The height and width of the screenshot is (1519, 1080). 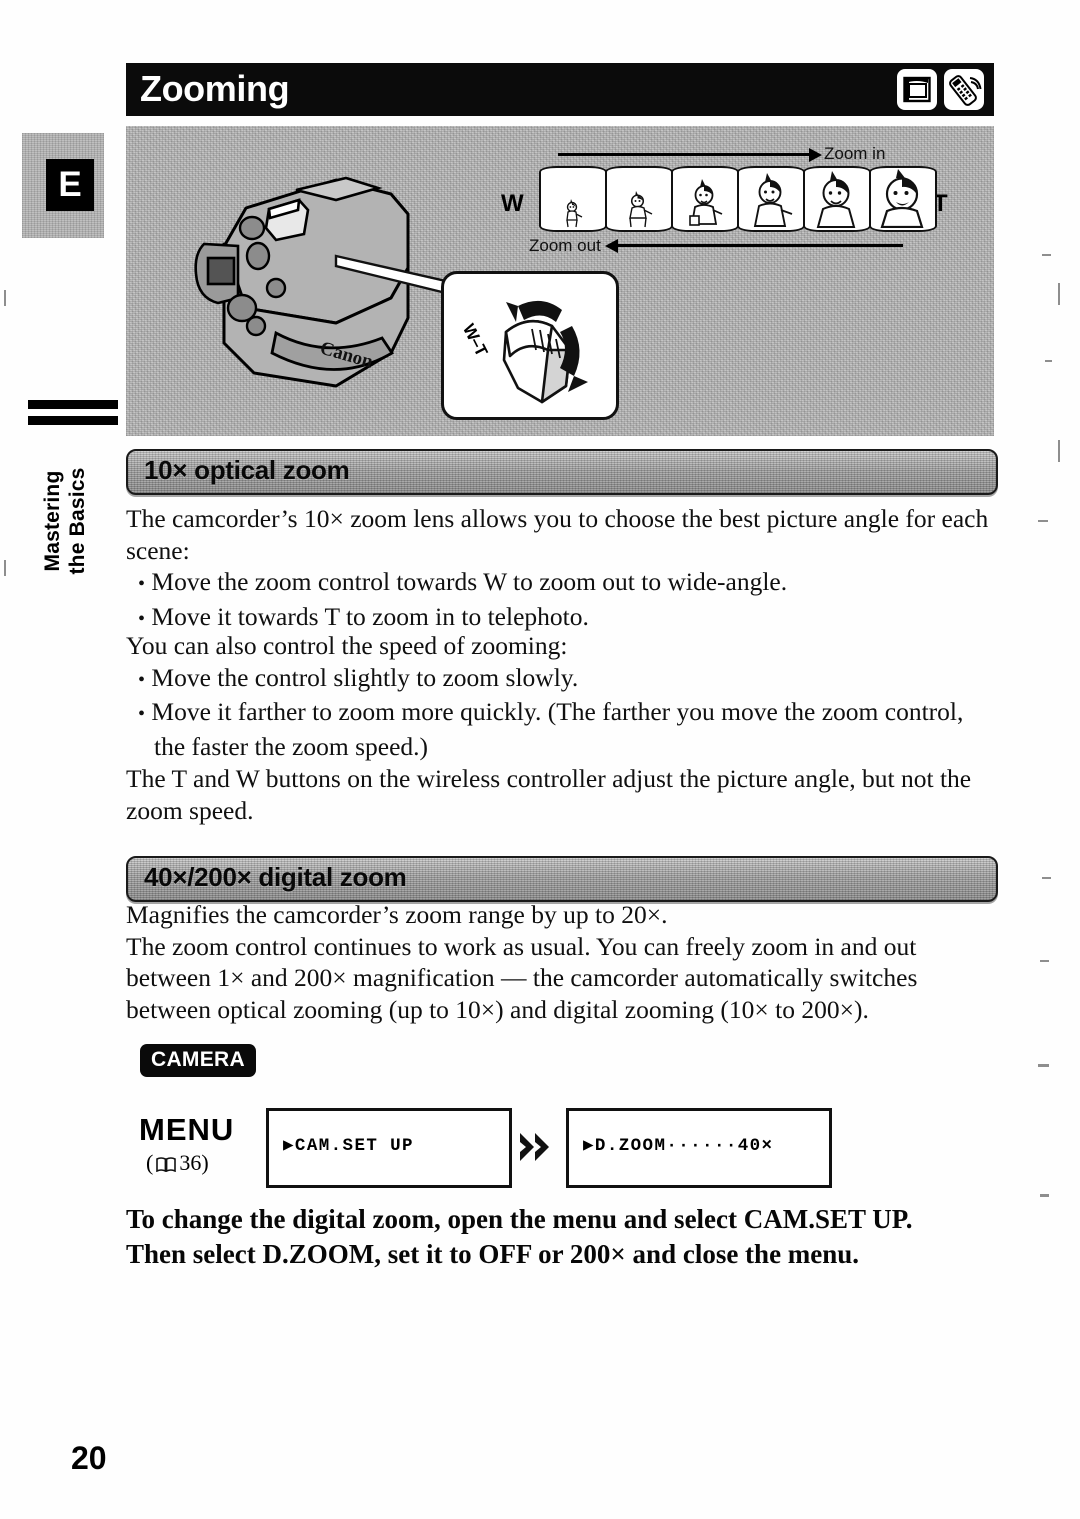 I want to click on side-chapter-label: Mastering the Basics, so click(x=66, y=497).